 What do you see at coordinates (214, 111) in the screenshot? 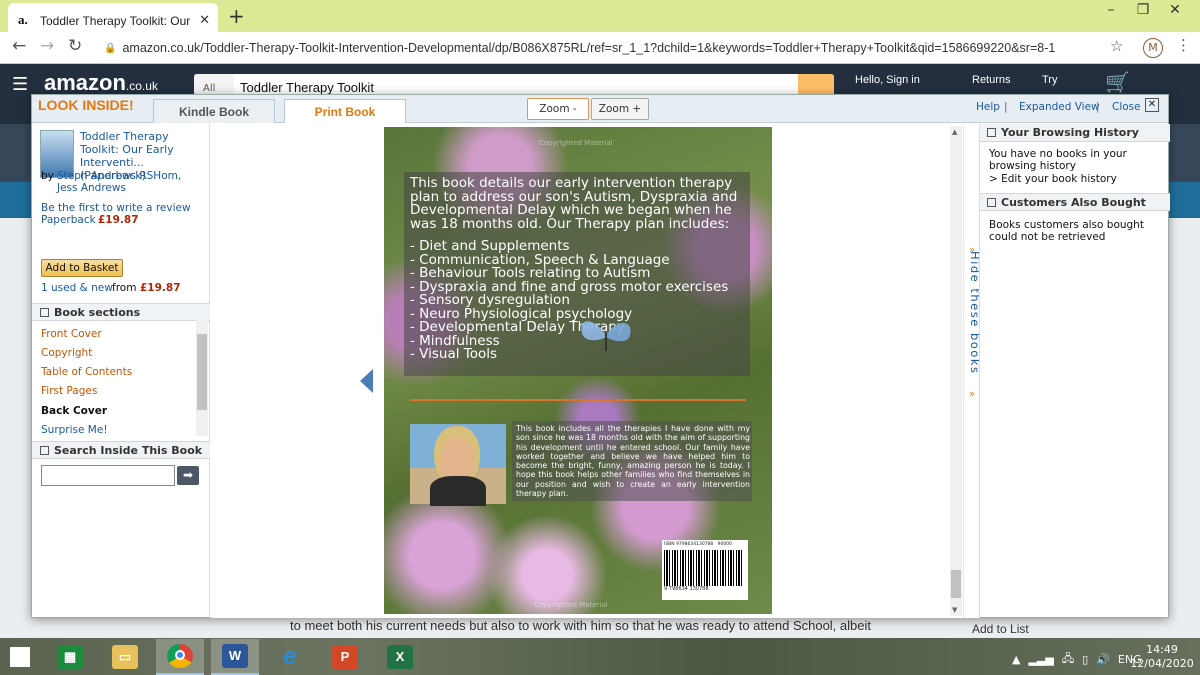
I see `tab-kindle-book: Kindle Book` at bounding box center [214, 111].